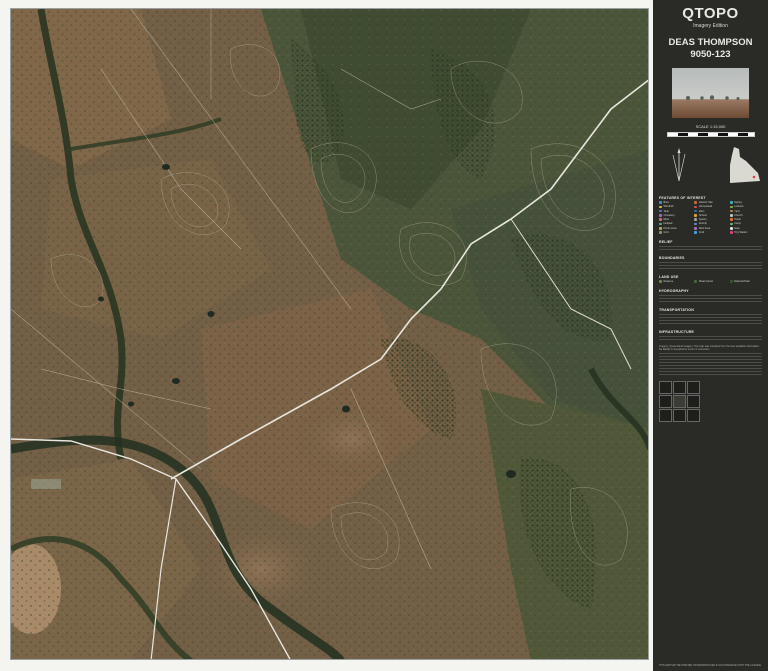 This screenshot has width=768, height=671. I want to click on scale-label: SCALE 1:15,000, so click(710, 126).